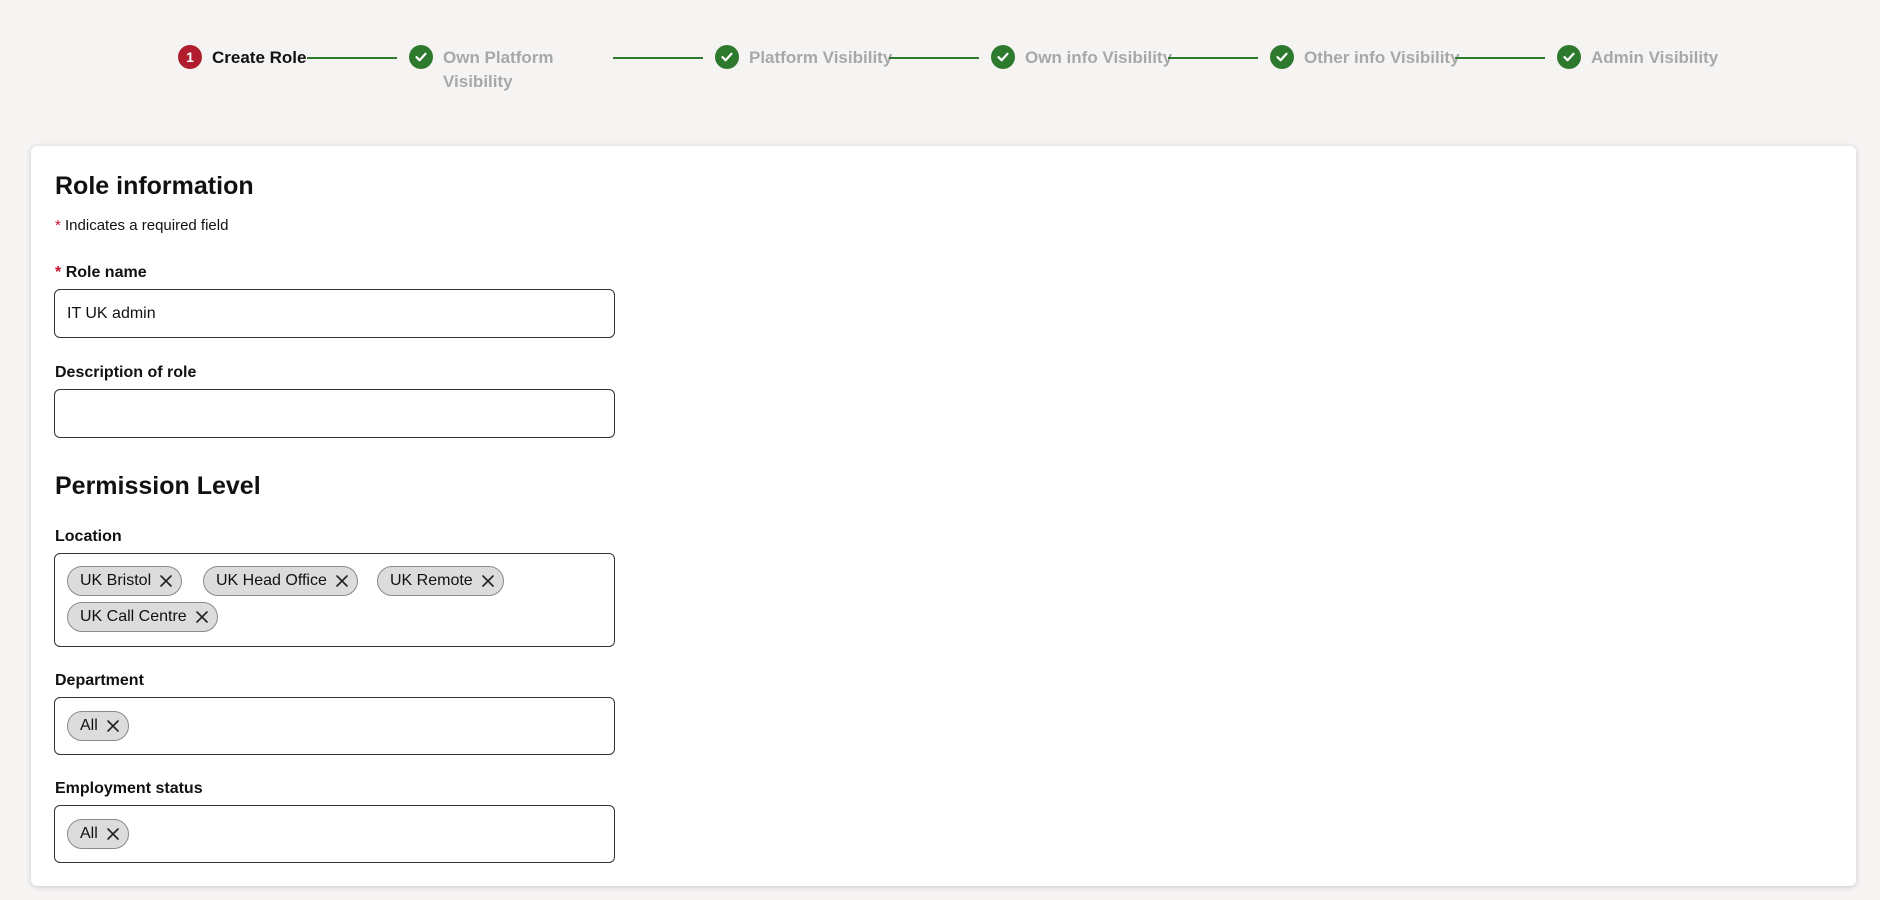  I want to click on step-label: Other info Visibility, so click(1382, 57).